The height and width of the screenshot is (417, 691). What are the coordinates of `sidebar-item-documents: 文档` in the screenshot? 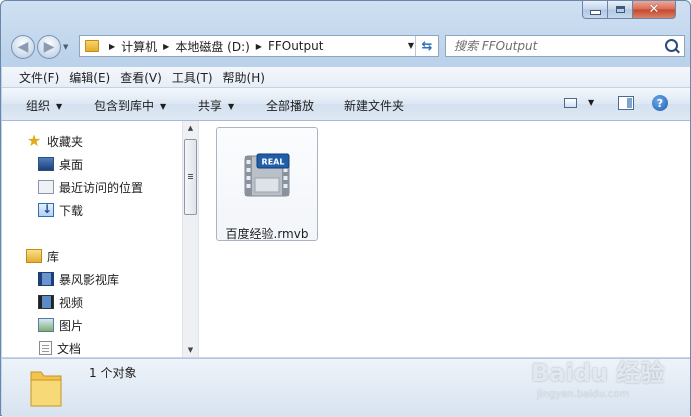 It's located at (59, 348).